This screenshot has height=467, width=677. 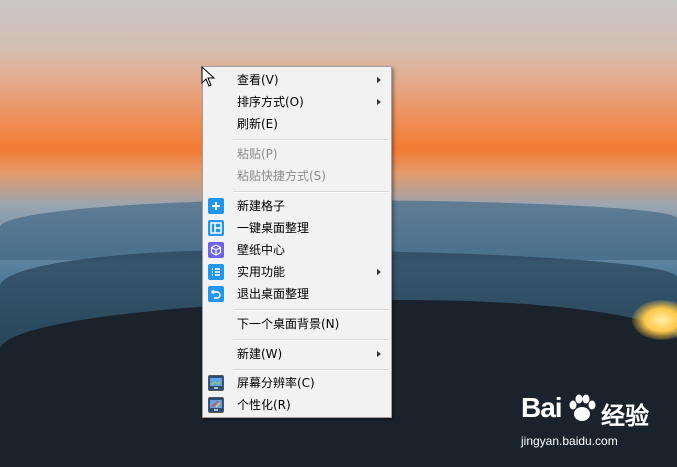 What do you see at coordinates (261, 272) in the screenshot?
I see `menu-item-label: 实用功能` at bounding box center [261, 272].